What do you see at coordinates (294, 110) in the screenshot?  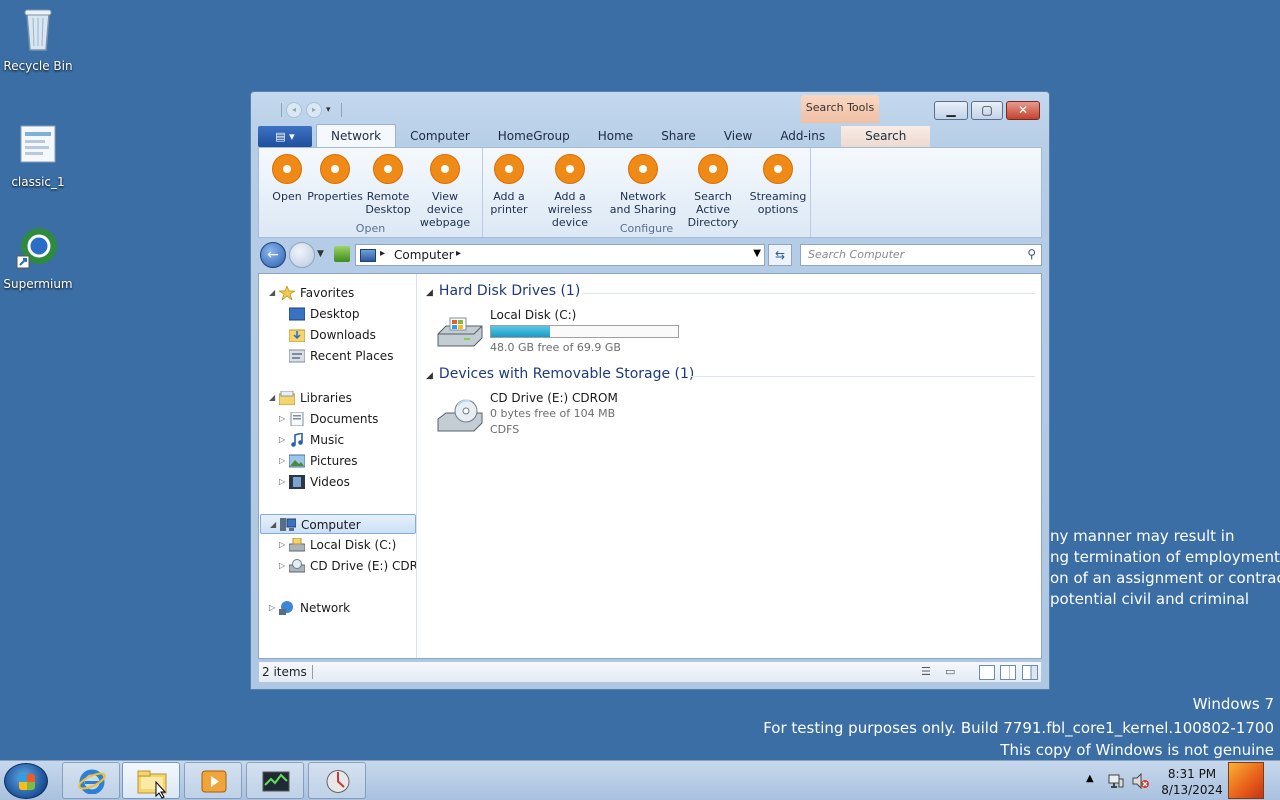 I see `quick-back-icon: ◂` at bounding box center [294, 110].